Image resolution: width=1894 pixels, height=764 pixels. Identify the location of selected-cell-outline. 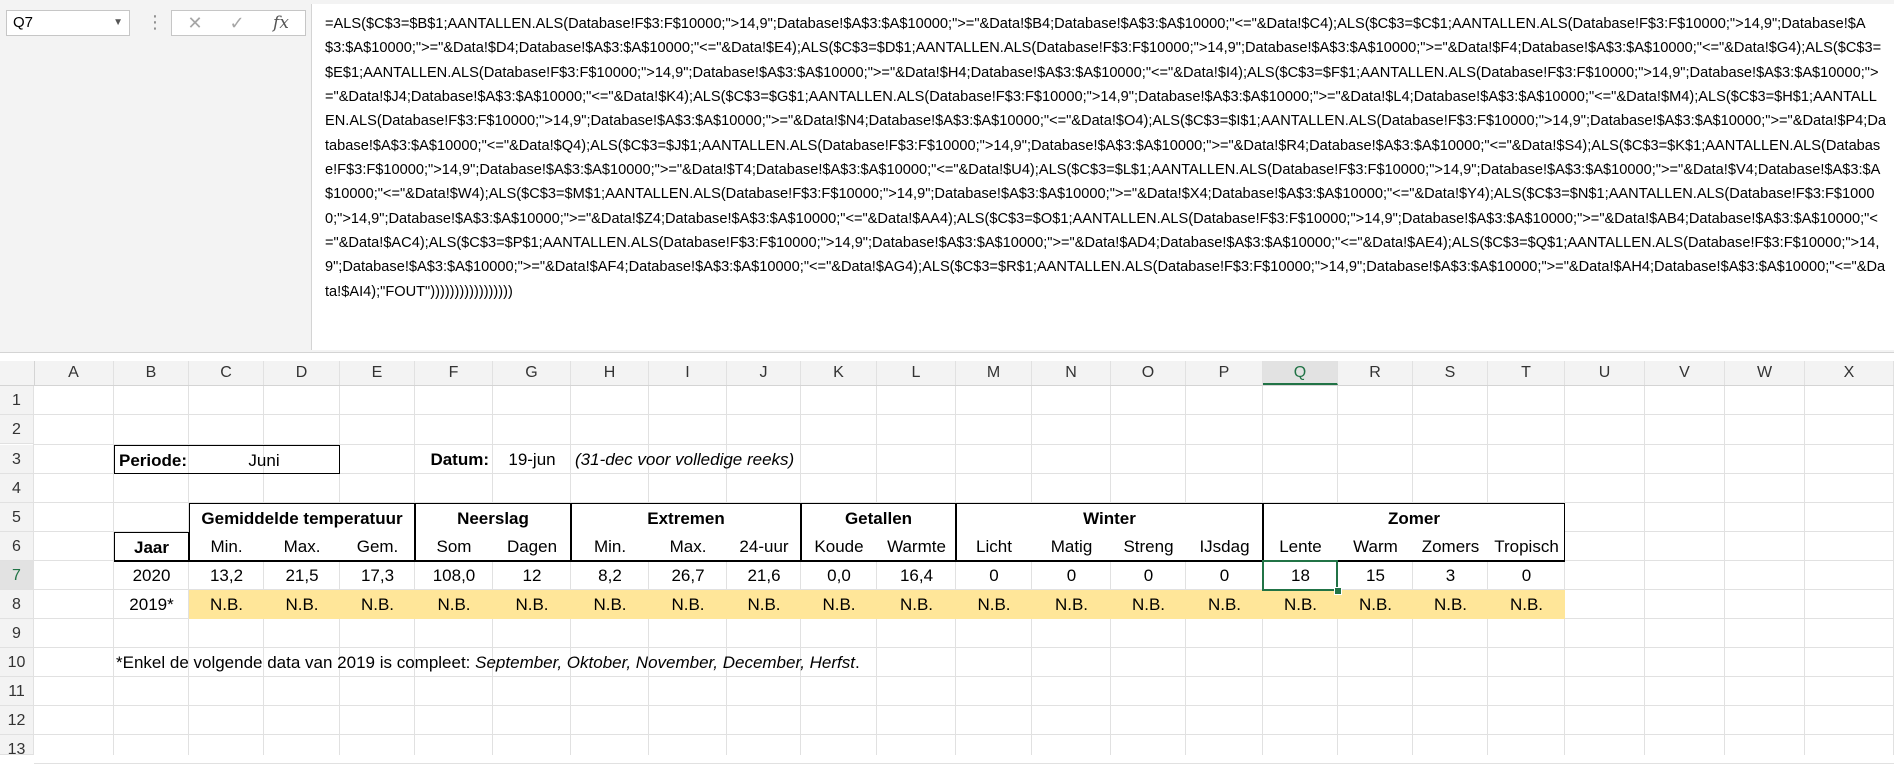
(1300, 575).